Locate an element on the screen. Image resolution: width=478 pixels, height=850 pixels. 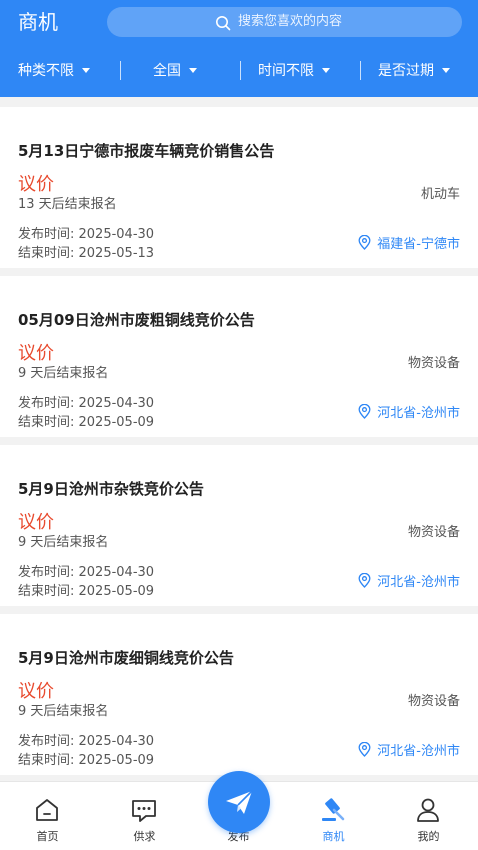
filter-category: 种类不限 is located at coordinates (54, 71).